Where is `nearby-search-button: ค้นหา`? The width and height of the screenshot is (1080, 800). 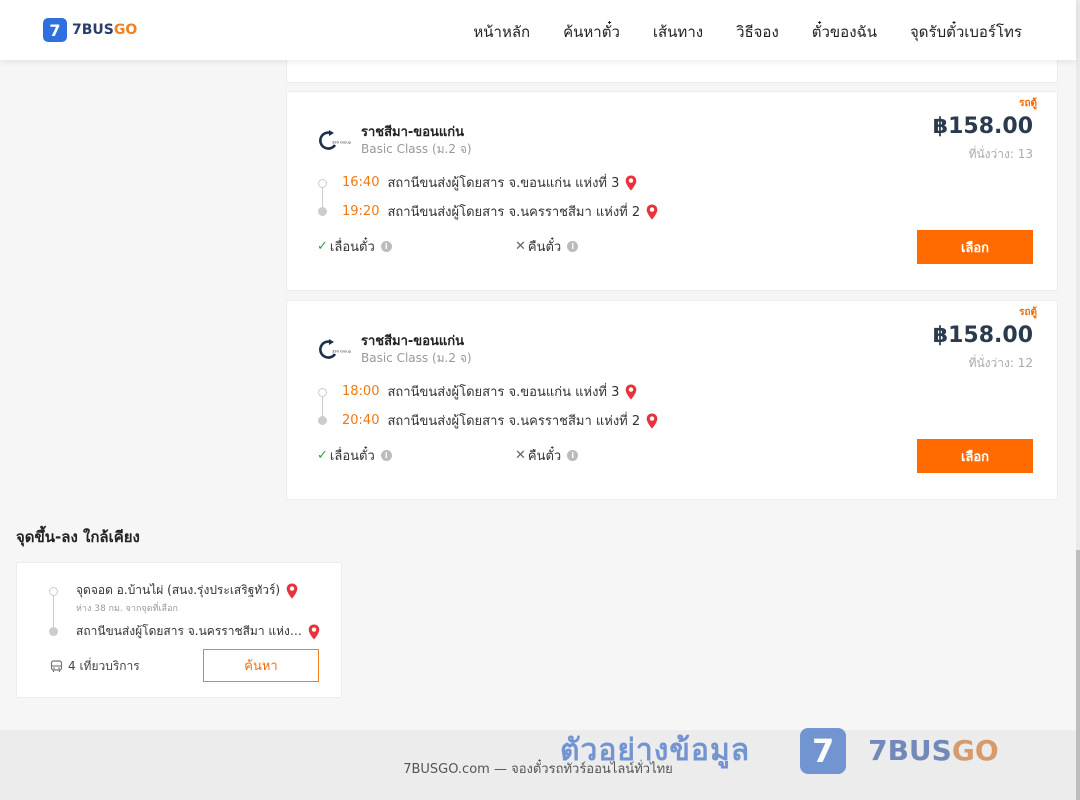 nearby-search-button: ค้นหา is located at coordinates (261, 665).